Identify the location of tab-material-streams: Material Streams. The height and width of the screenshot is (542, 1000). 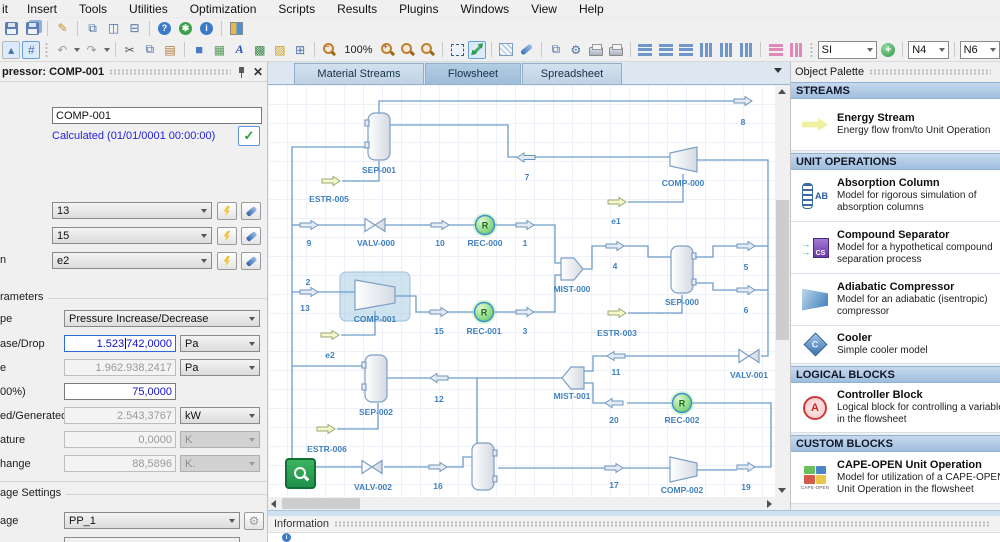
(359, 73).